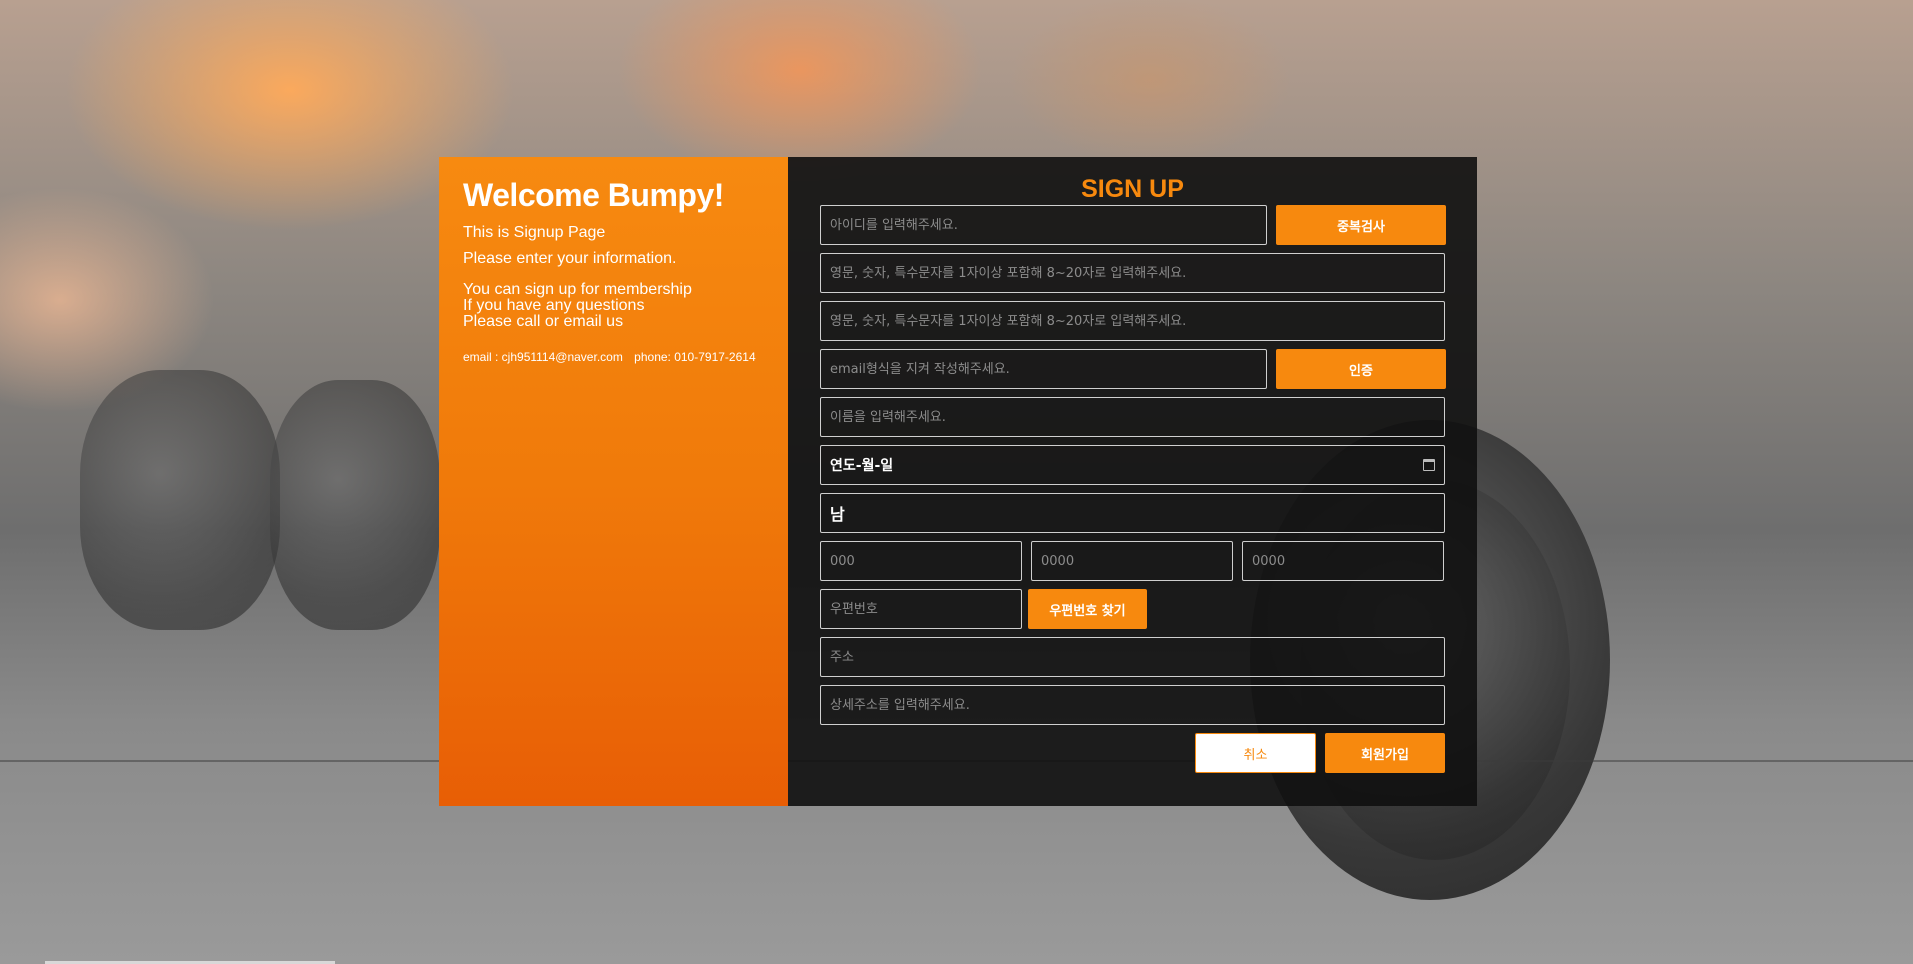 This screenshot has width=1913, height=964. What do you see at coordinates (180, 500) in the screenshot?
I see `background-dumbbell-left` at bounding box center [180, 500].